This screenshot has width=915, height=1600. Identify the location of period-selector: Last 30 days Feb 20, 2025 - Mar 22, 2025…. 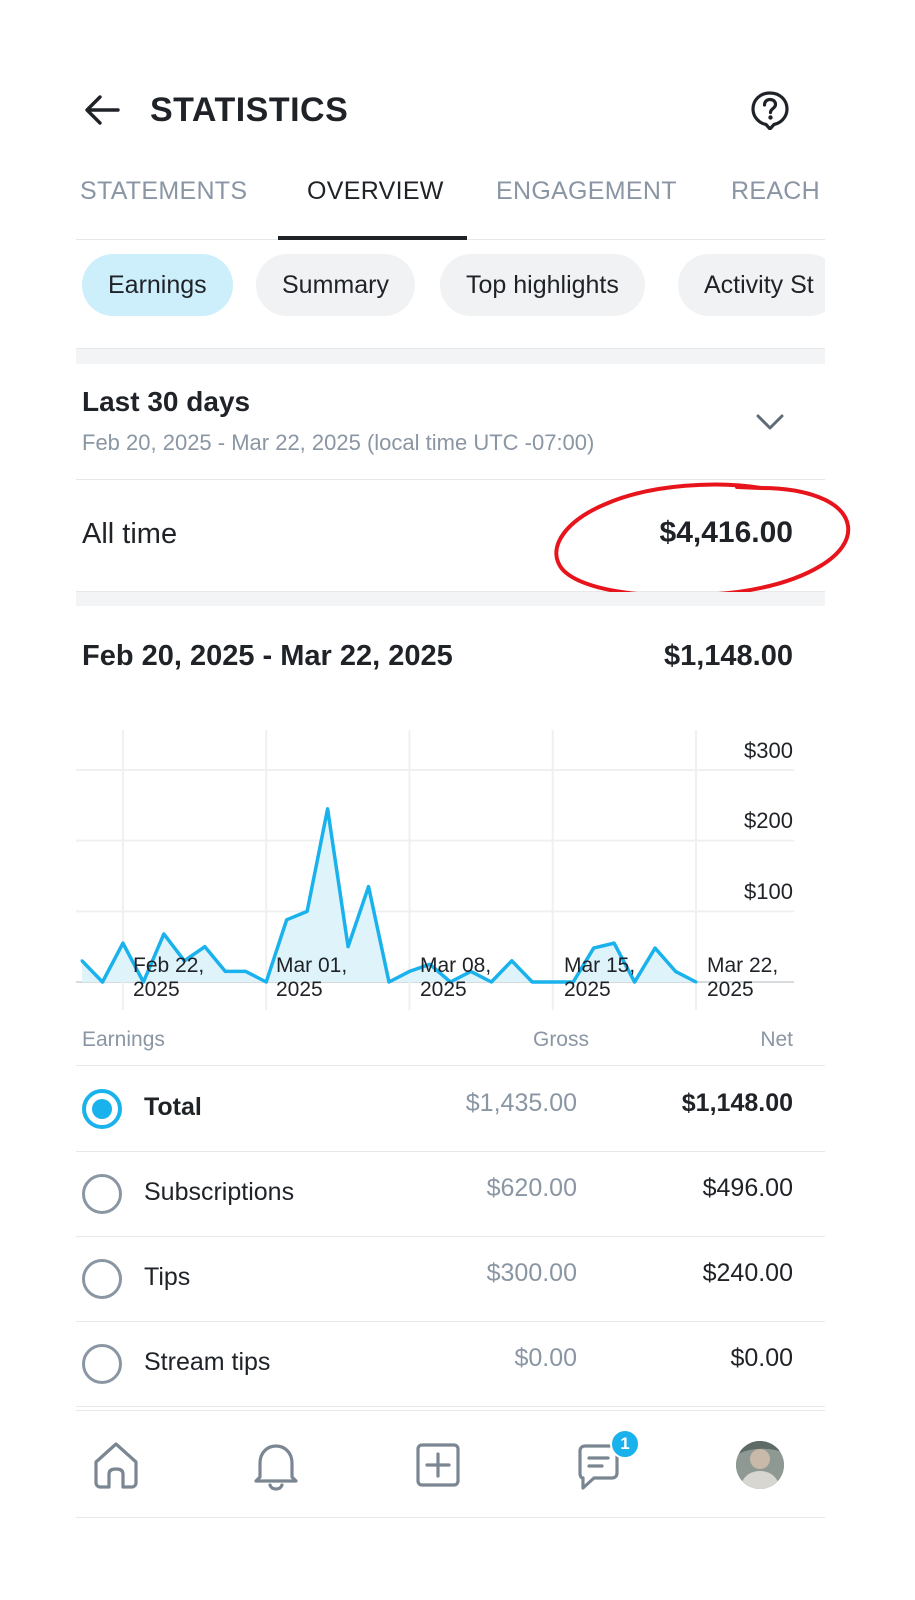
(450, 422).